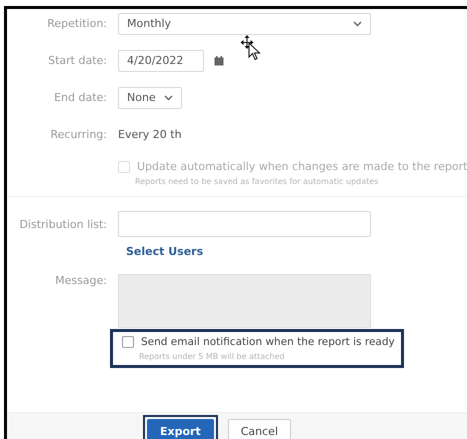 This screenshot has height=439, width=467. What do you see at coordinates (78, 134) in the screenshot?
I see `field-label: Recurring:` at bounding box center [78, 134].